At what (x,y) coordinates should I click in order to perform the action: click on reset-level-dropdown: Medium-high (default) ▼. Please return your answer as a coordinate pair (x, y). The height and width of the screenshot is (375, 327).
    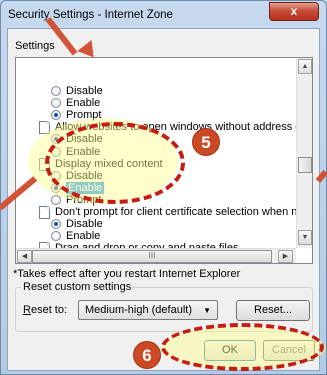
    Looking at the image, I should click on (148, 310).